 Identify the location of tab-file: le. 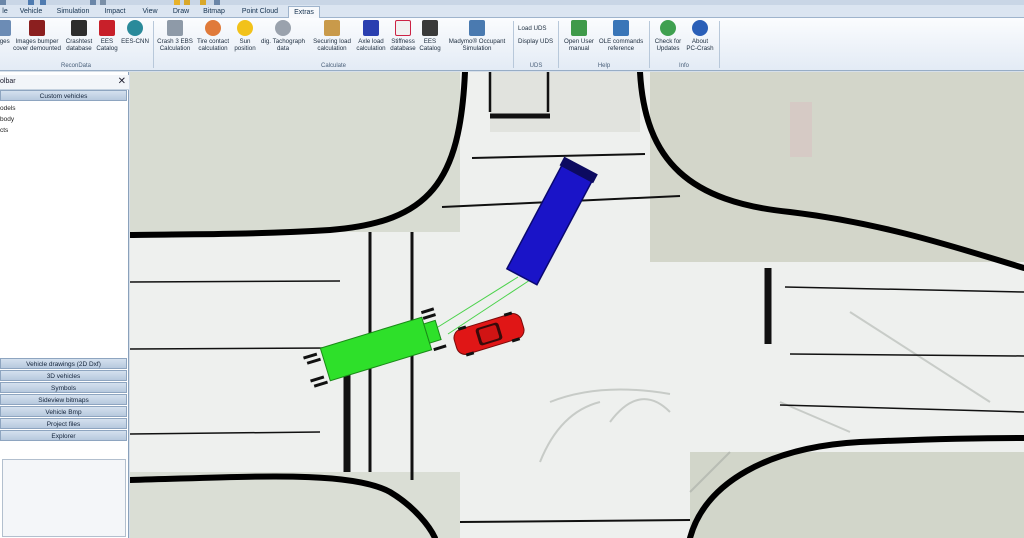
(5, 12).